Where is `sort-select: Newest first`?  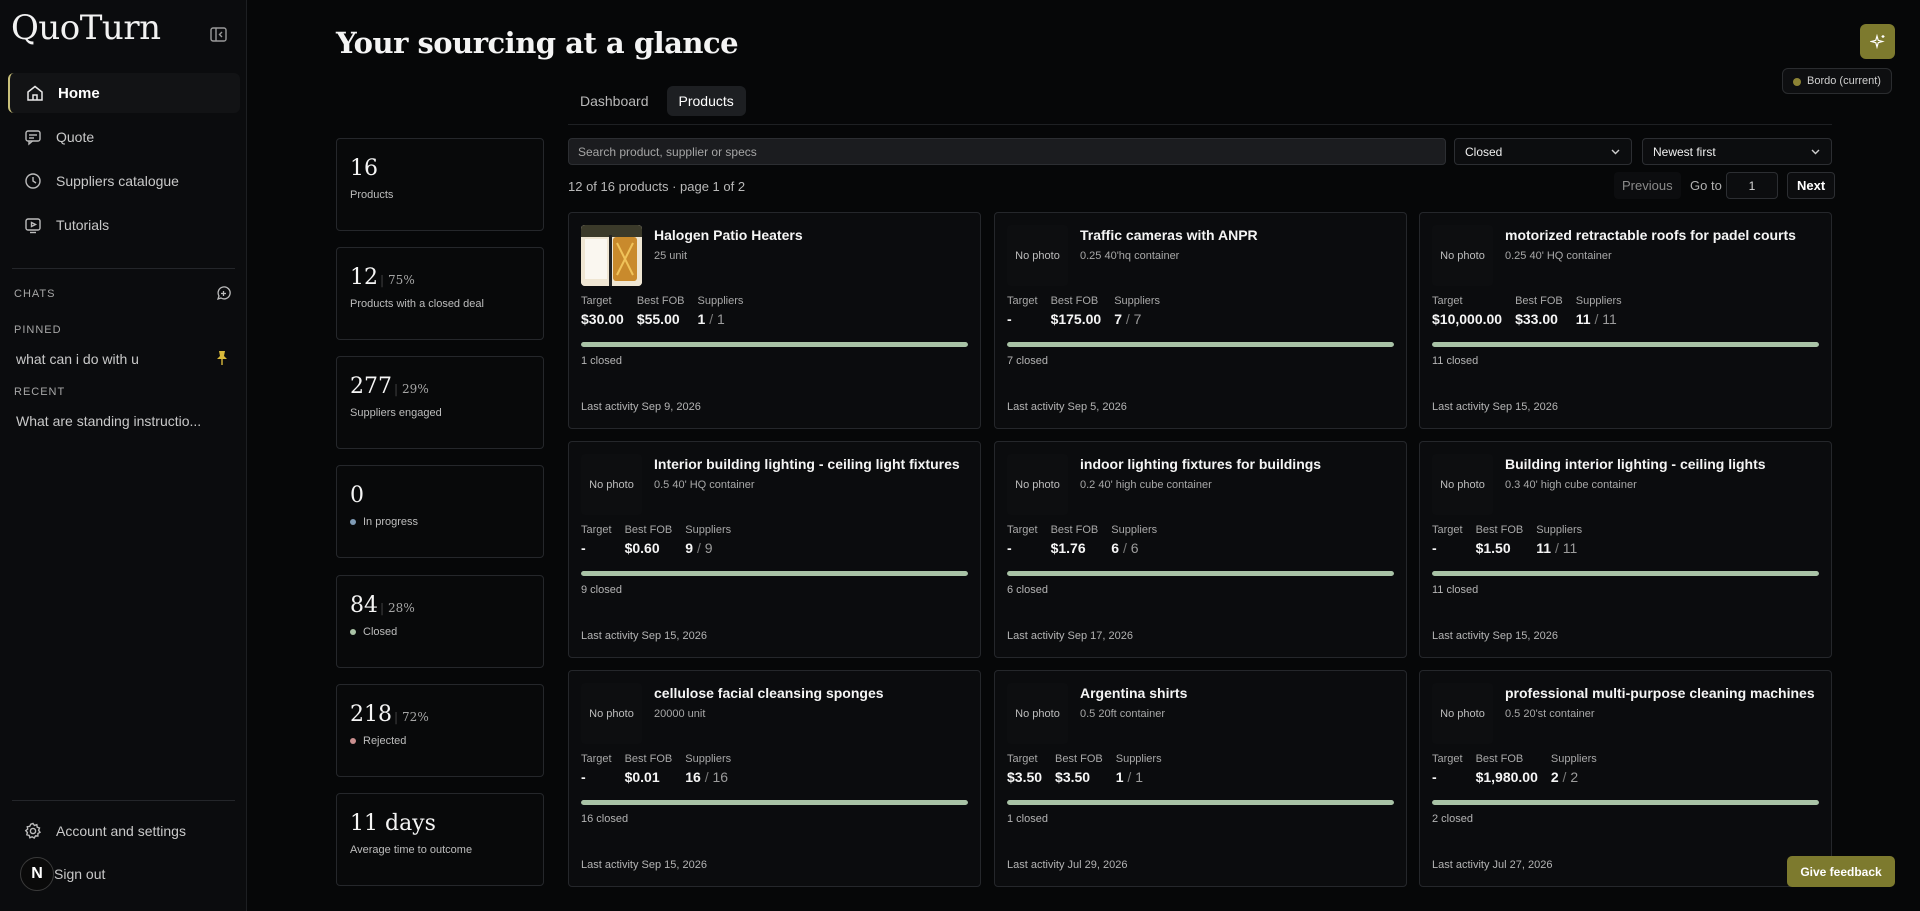
sort-select: Newest first is located at coordinates (1737, 151).